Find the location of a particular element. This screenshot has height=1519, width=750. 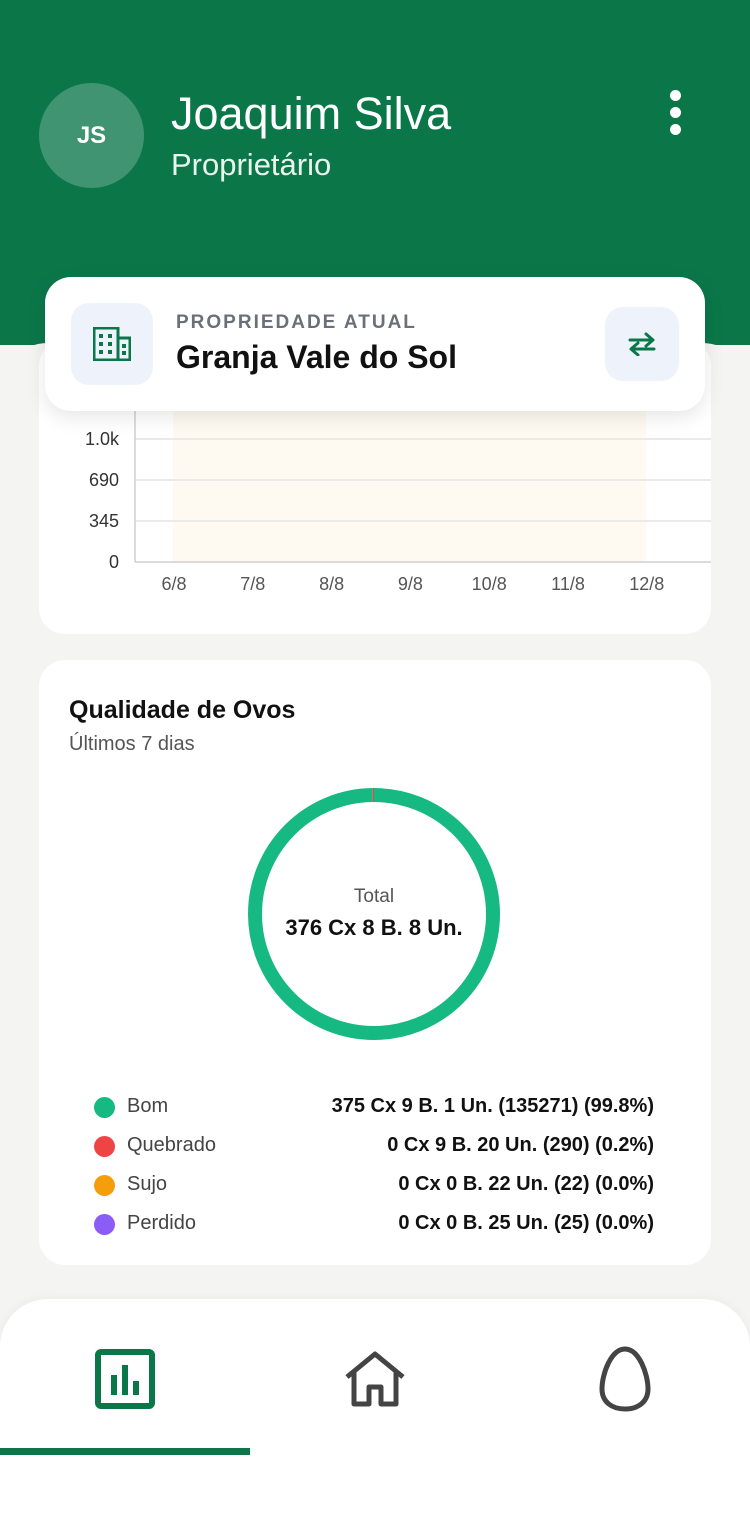

legend-value: 0 Cx 0 B. 22 Un. (22) (0.0%) is located at coordinates (526, 1184).